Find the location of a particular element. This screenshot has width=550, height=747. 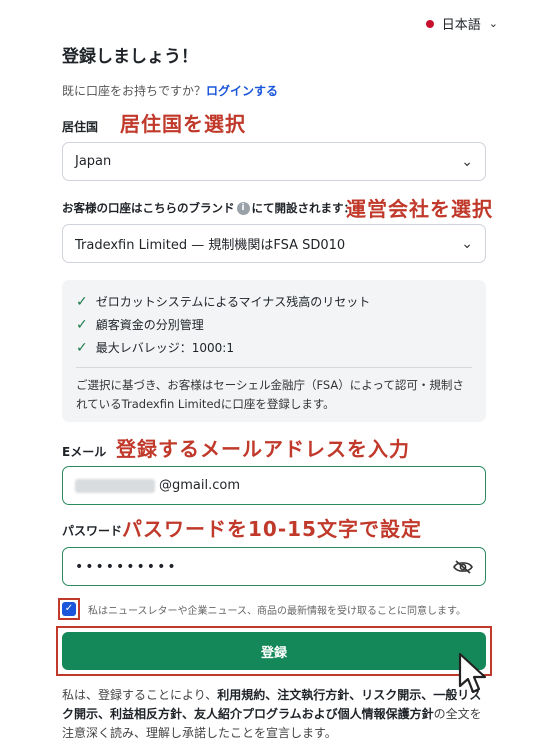

brand-annotation: 運営会社を選択 is located at coordinates (419, 209).